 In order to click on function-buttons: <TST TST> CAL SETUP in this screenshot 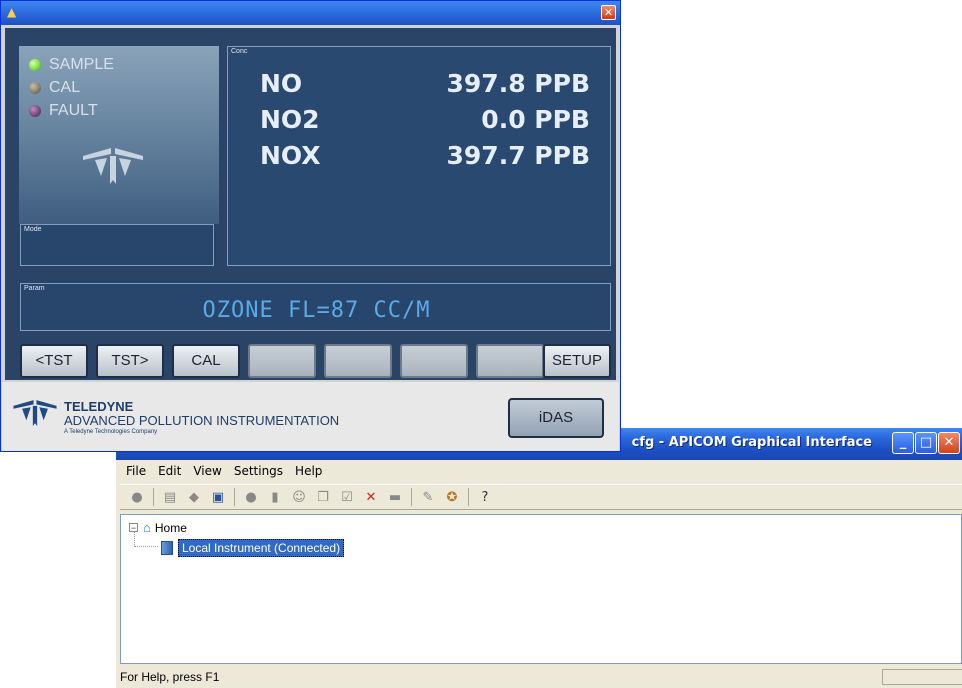, I will do `click(317, 362)`.